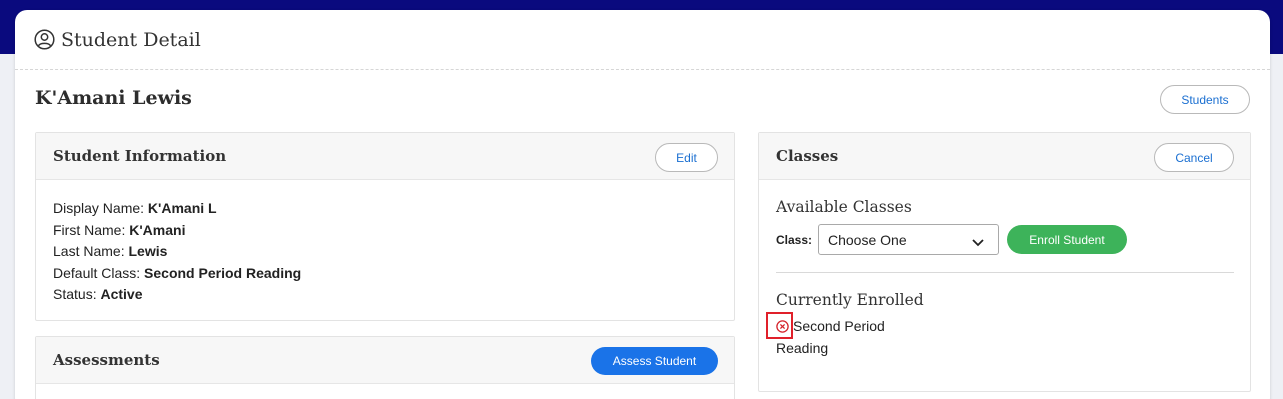 Image resolution: width=1283 pixels, height=399 pixels. I want to click on classes-divider, so click(1005, 272).